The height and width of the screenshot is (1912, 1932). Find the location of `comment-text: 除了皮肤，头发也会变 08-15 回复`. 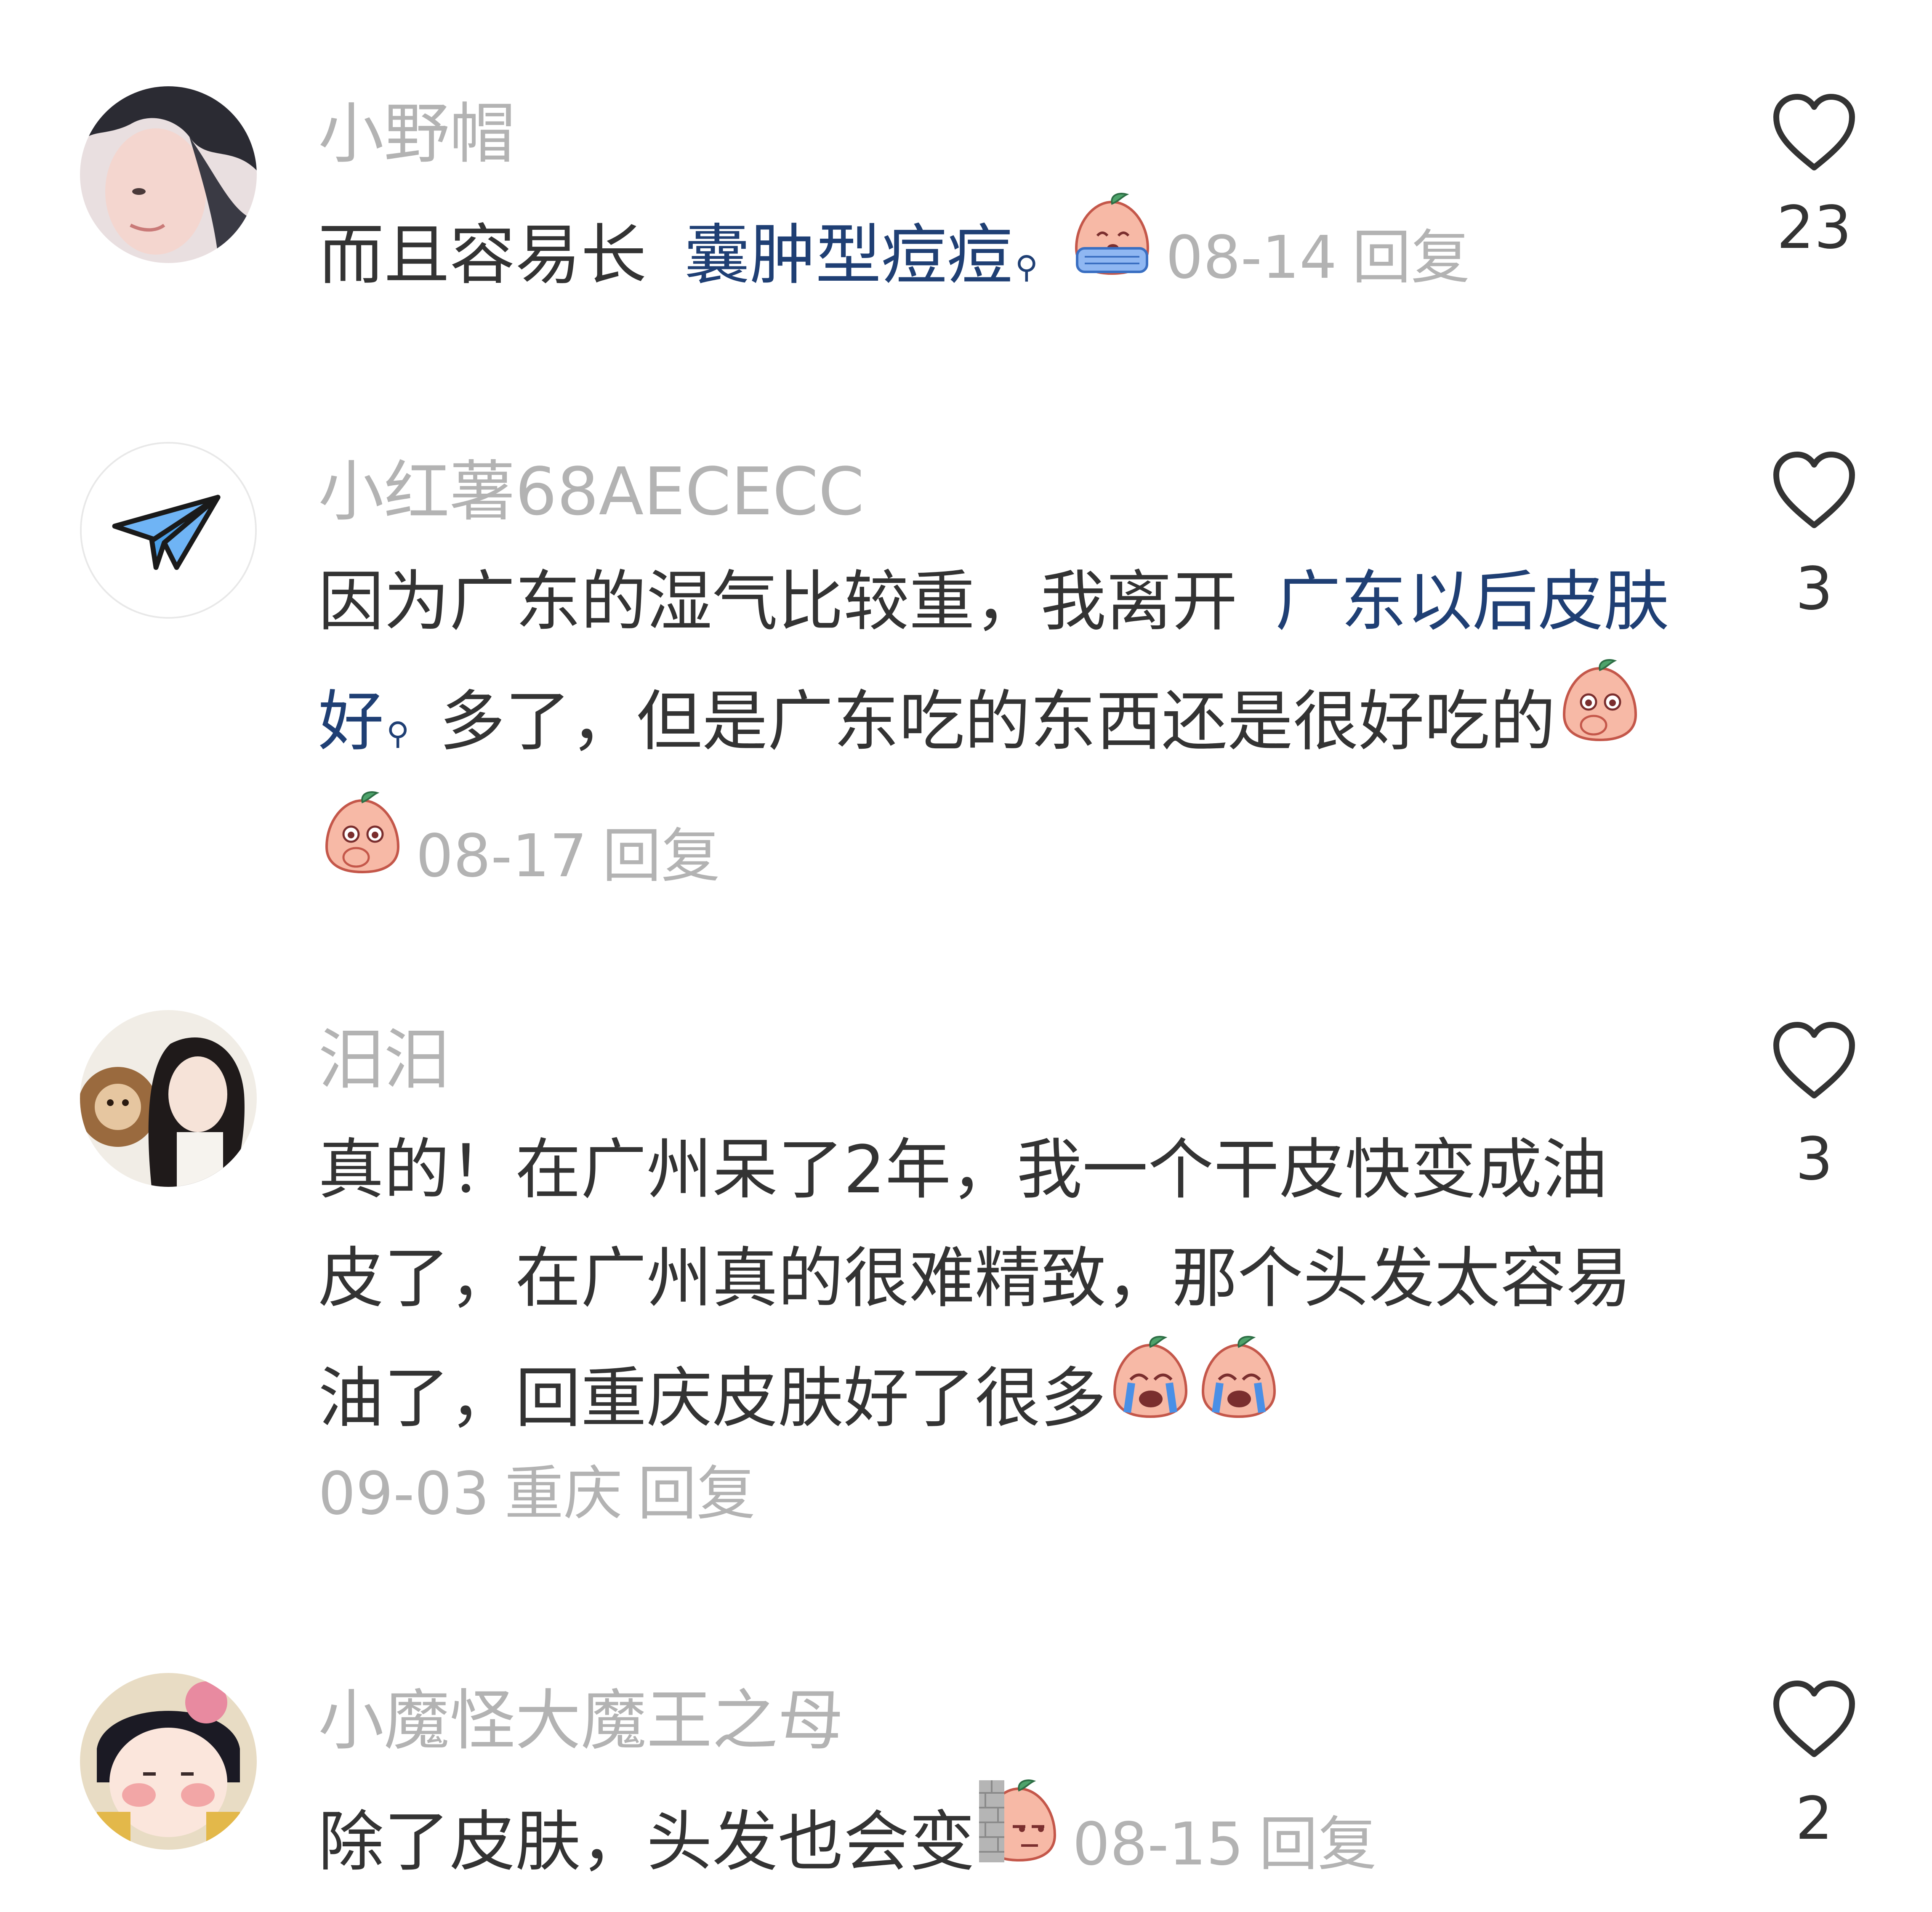

comment-text: 除了皮肤，头发也会变 08-15 回复 is located at coordinates (994, 1838).